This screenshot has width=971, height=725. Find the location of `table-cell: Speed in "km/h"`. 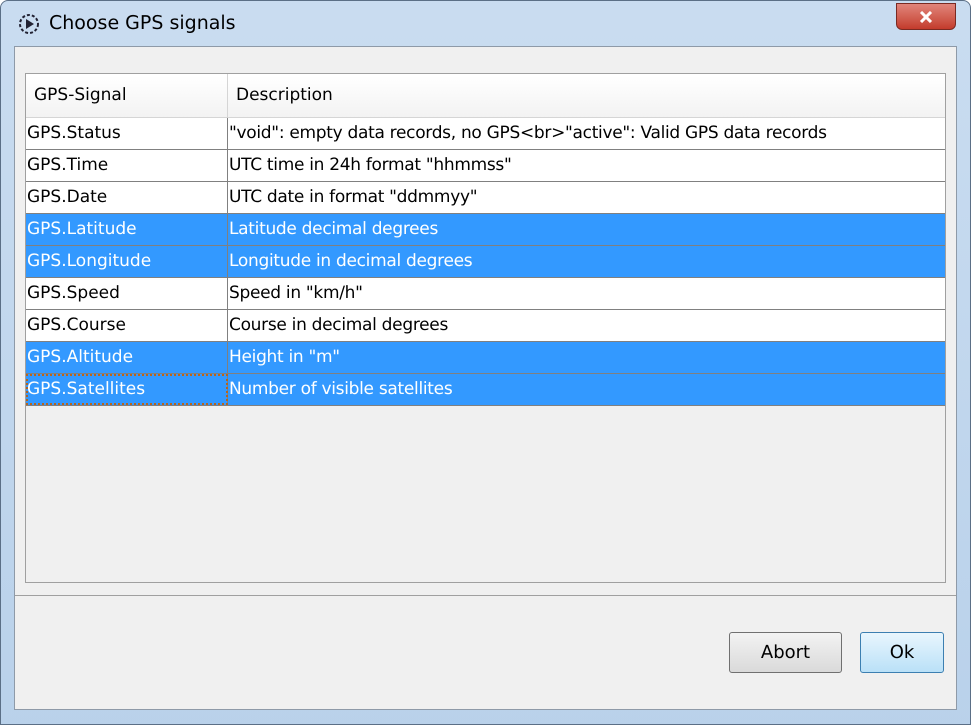

table-cell: Speed in "km/h" is located at coordinates (586, 293).